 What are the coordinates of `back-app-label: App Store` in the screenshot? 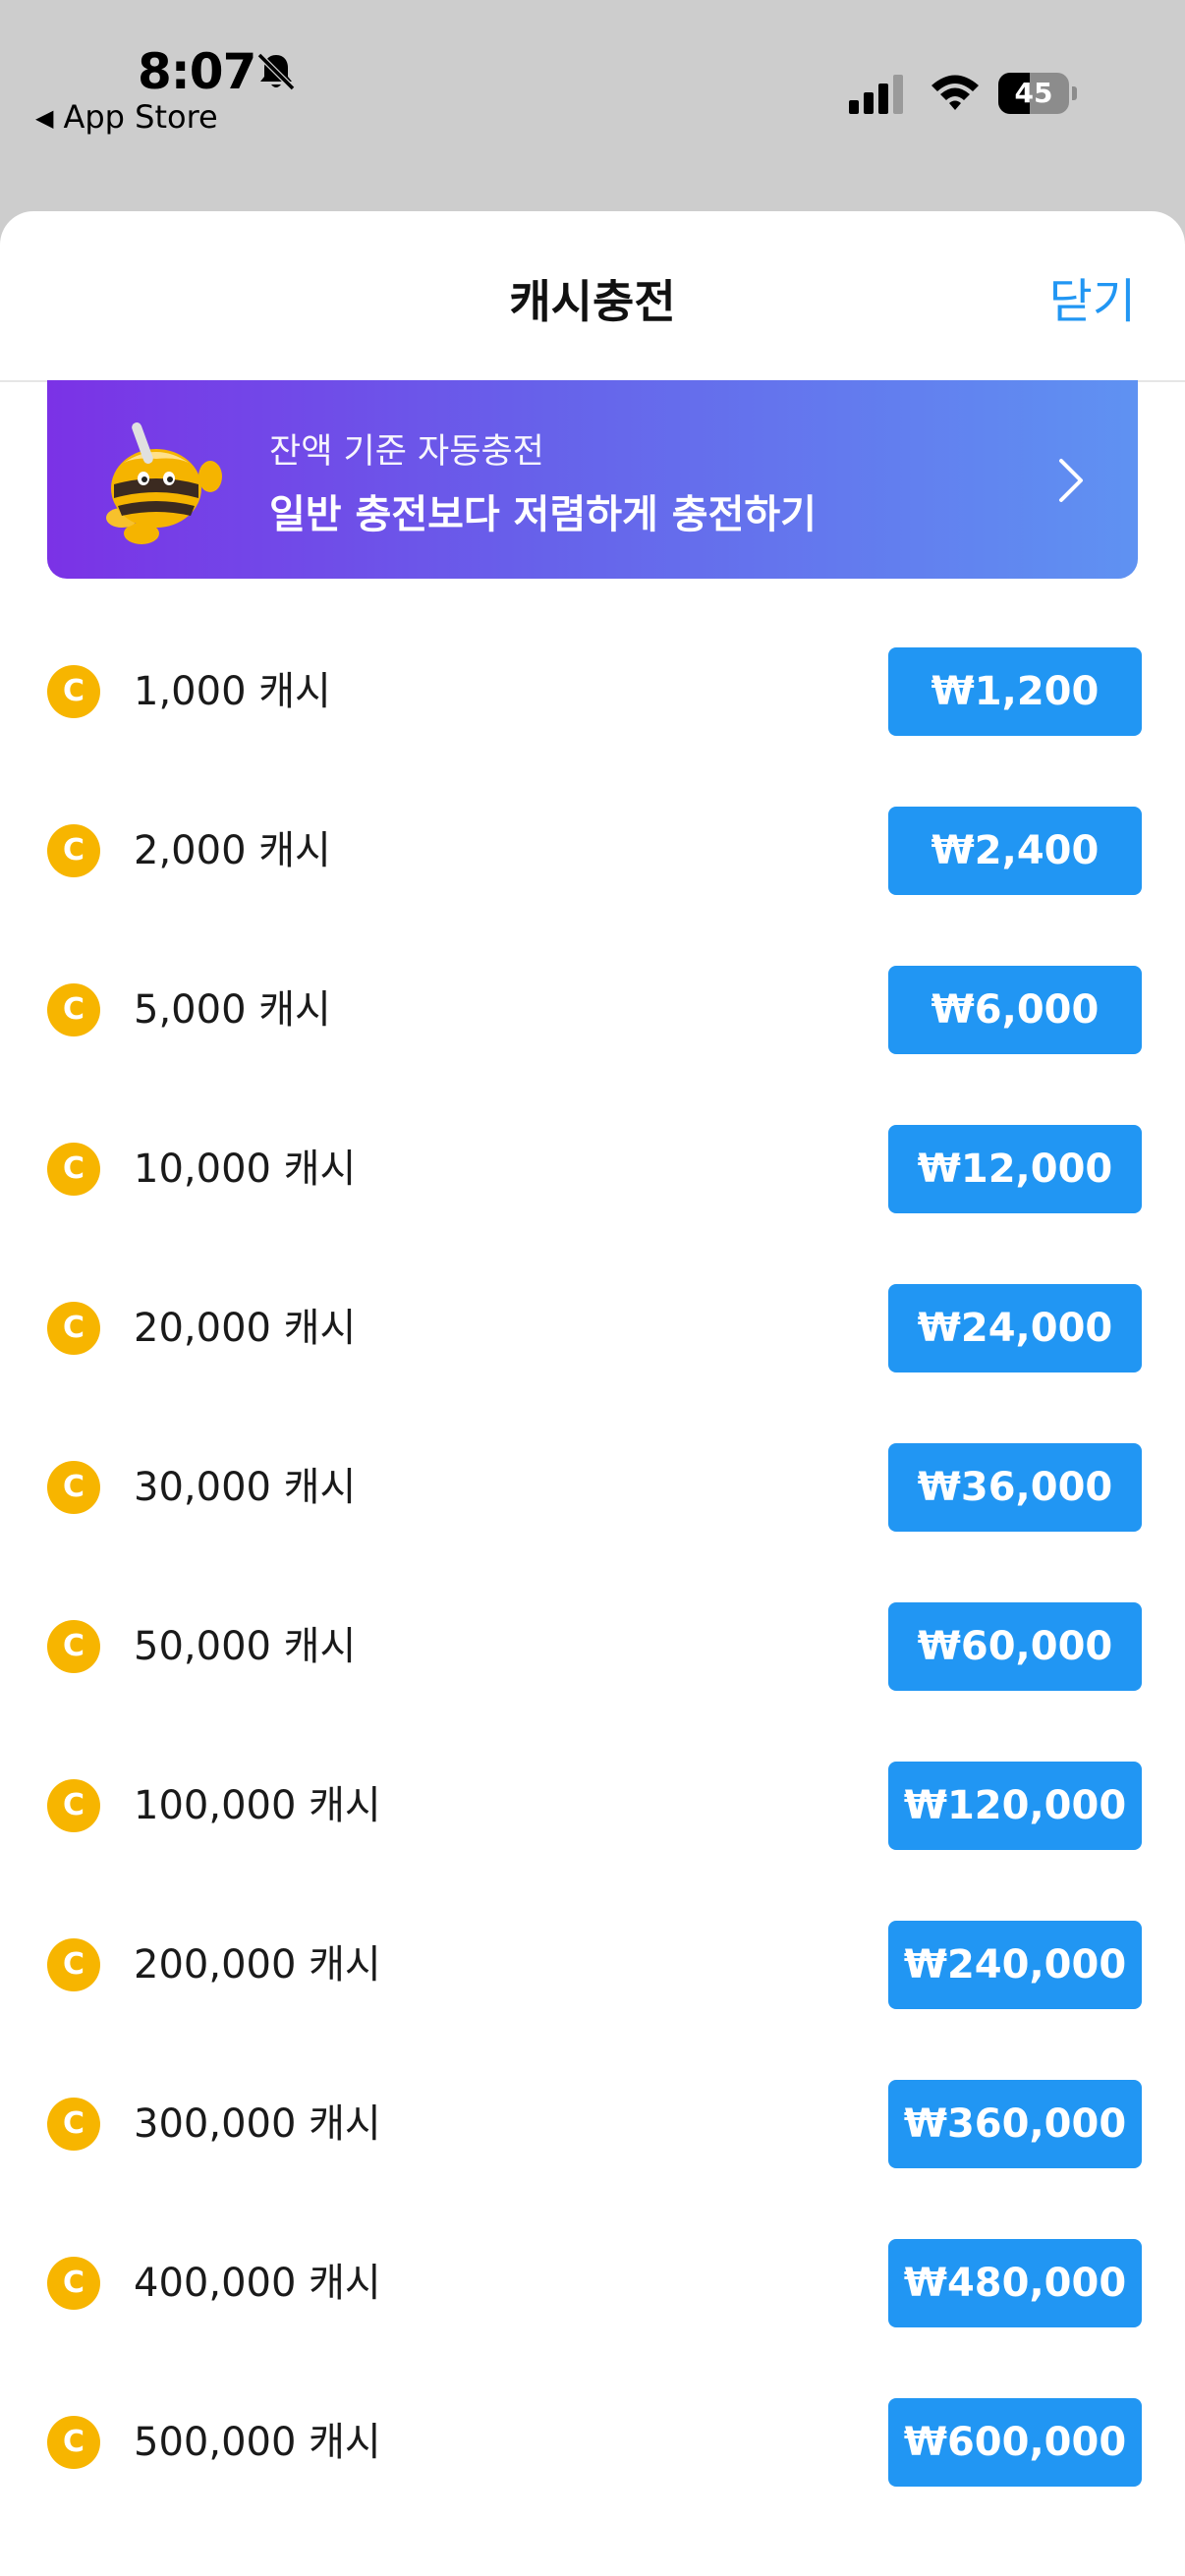 It's located at (140, 117).